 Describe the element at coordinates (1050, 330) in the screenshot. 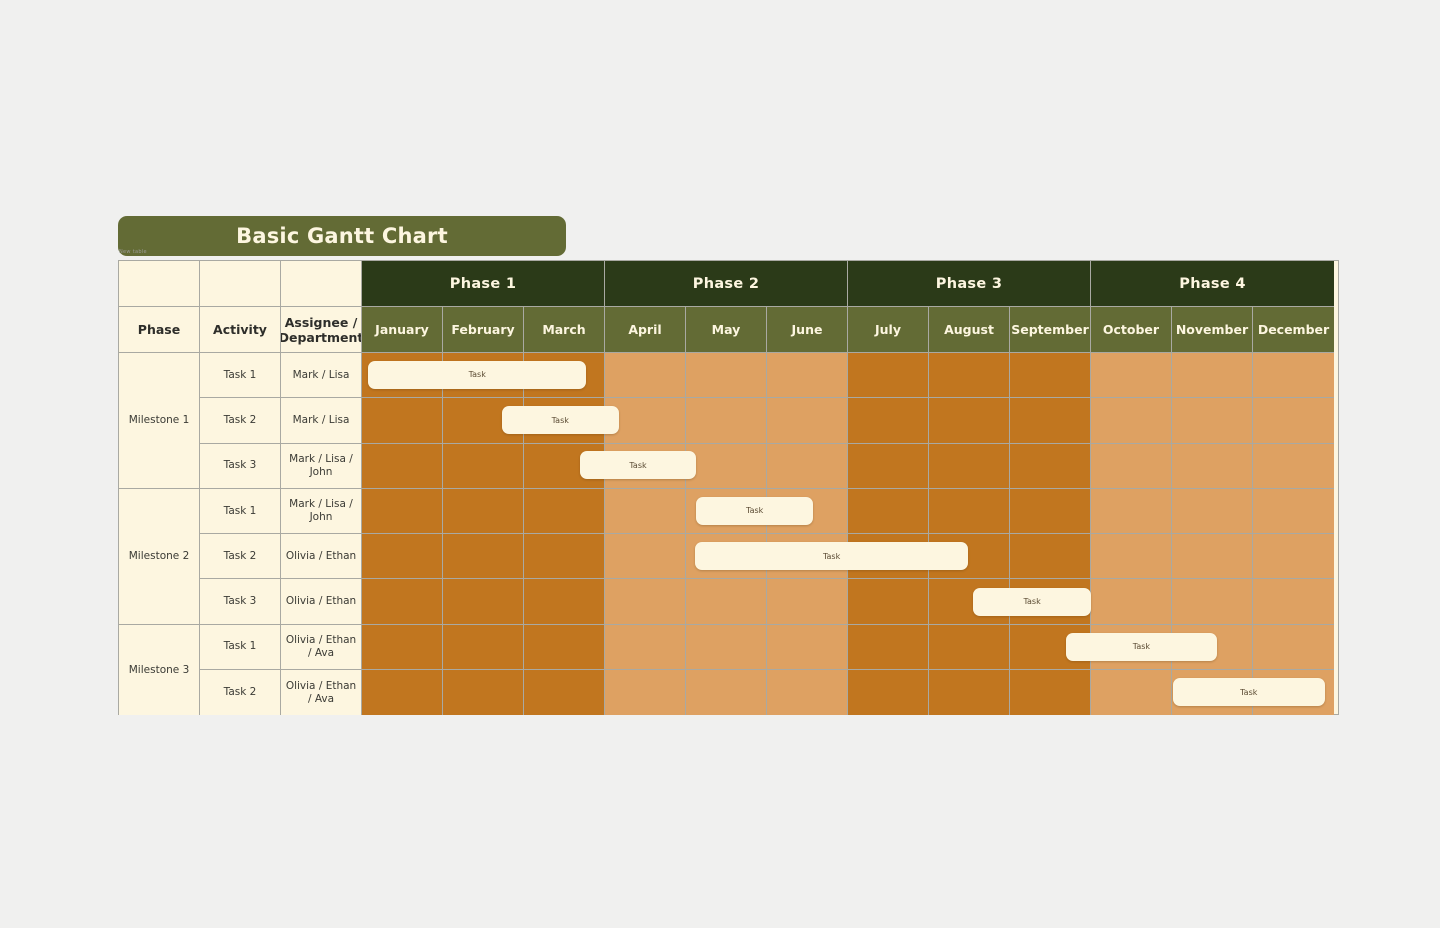

I see `month-header-september: September` at that location.